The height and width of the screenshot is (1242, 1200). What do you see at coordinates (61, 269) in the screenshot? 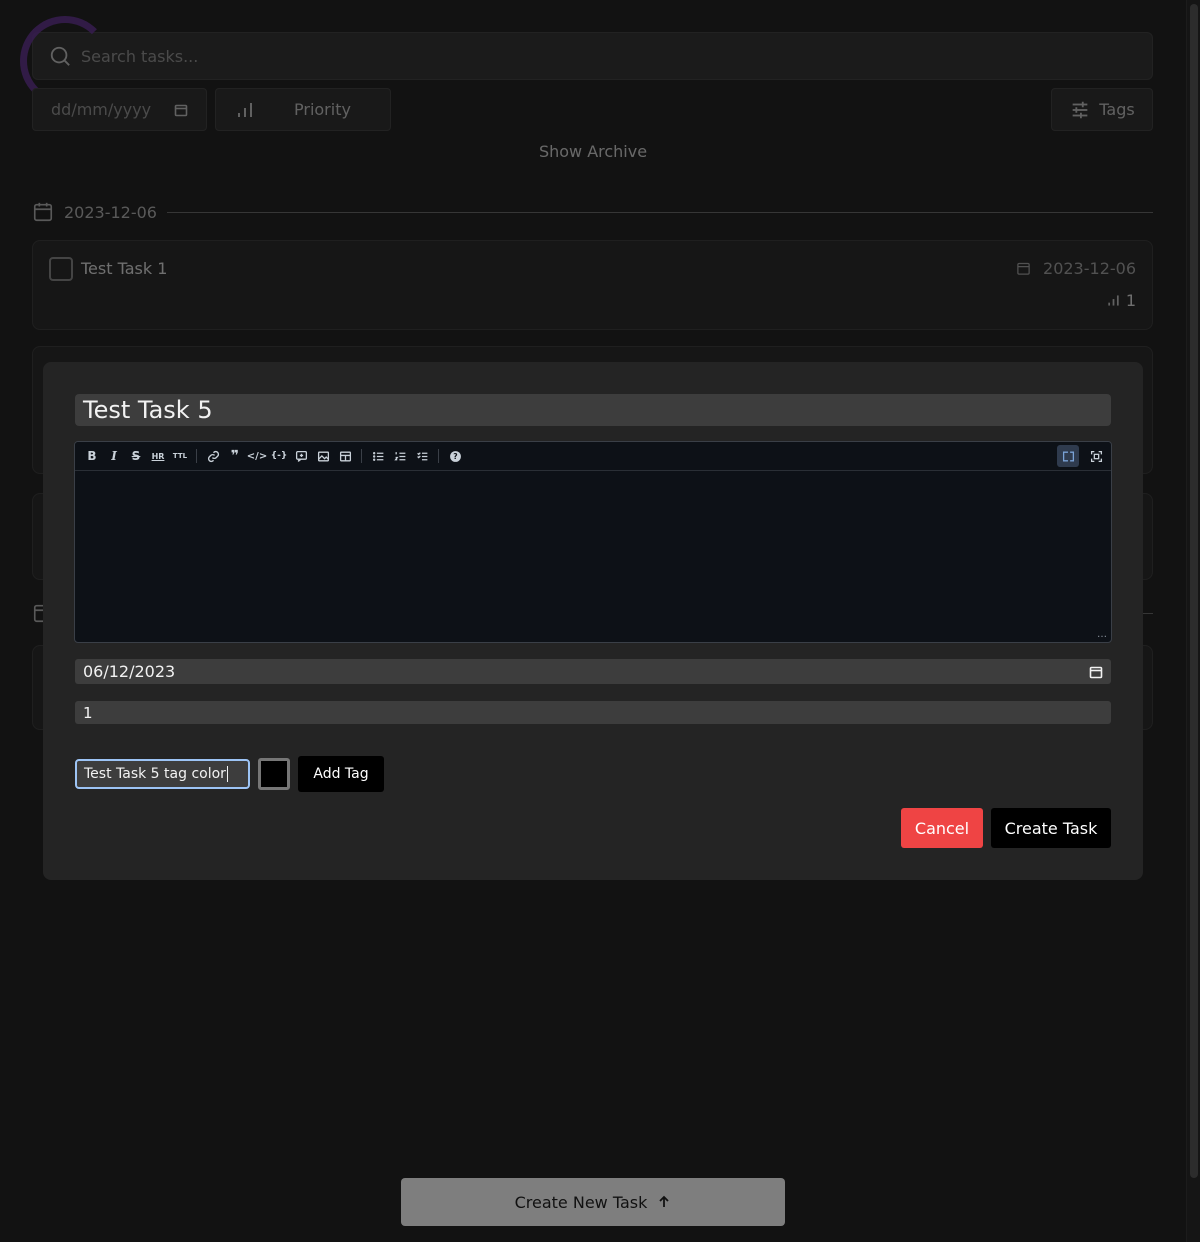
I see `task-complete-checkbox` at bounding box center [61, 269].